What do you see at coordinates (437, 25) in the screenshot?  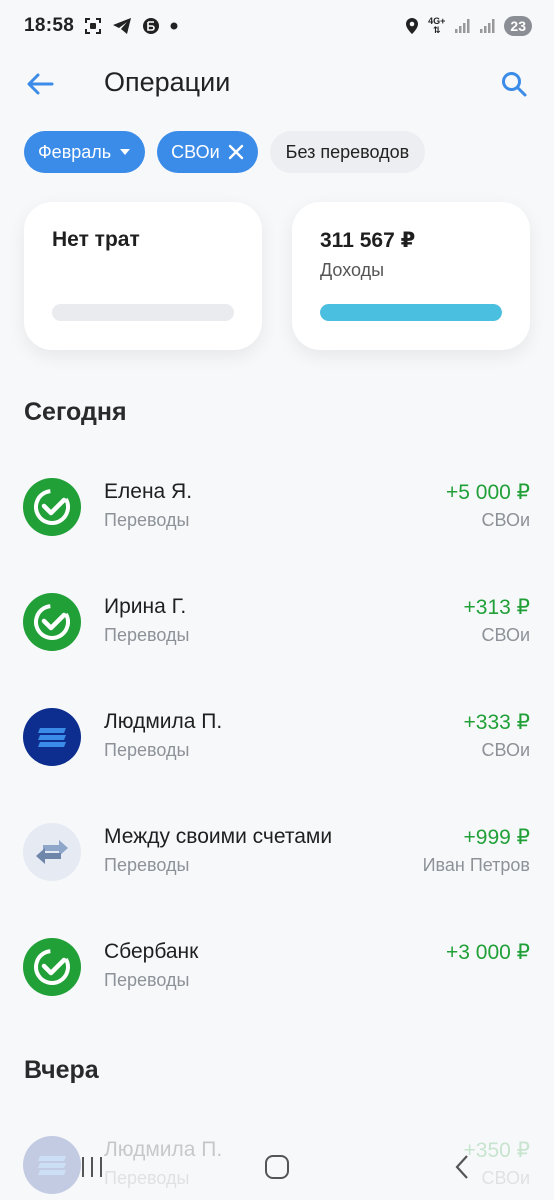 I see `network-type-icon: 4G+ ⇅` at bounding box center [437, 25].